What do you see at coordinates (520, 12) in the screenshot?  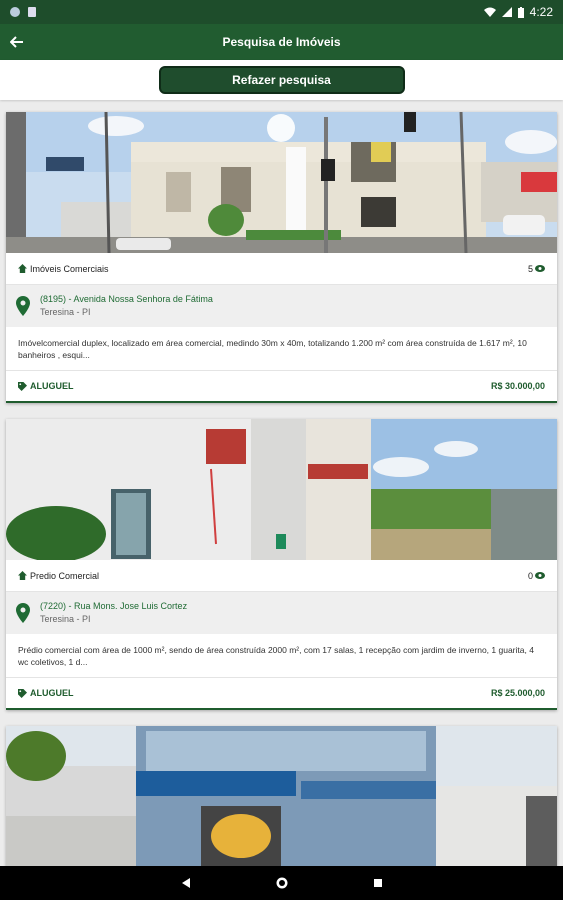 I see `battery-icon` at bounding box center [520, 12].